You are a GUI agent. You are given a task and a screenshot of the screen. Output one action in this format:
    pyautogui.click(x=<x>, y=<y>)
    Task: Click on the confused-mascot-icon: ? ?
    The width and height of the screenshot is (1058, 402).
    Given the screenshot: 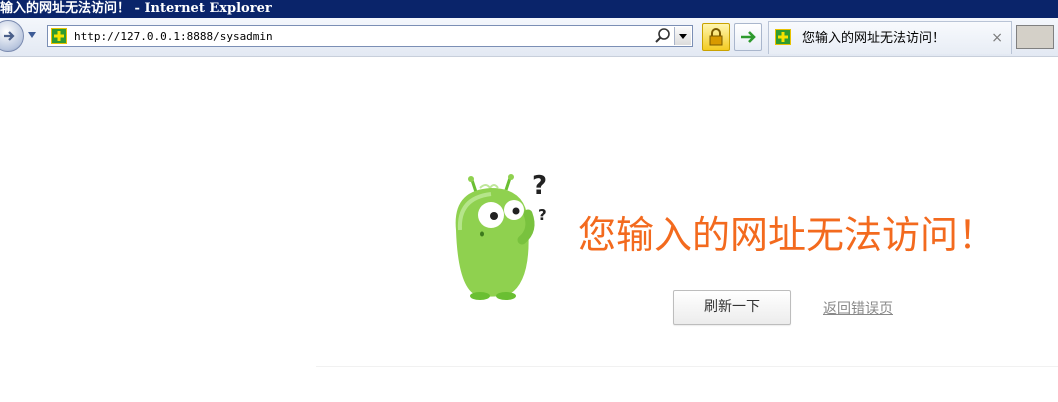 What is the action you would take?
    pyautogui.click(x=501, y=235)
    